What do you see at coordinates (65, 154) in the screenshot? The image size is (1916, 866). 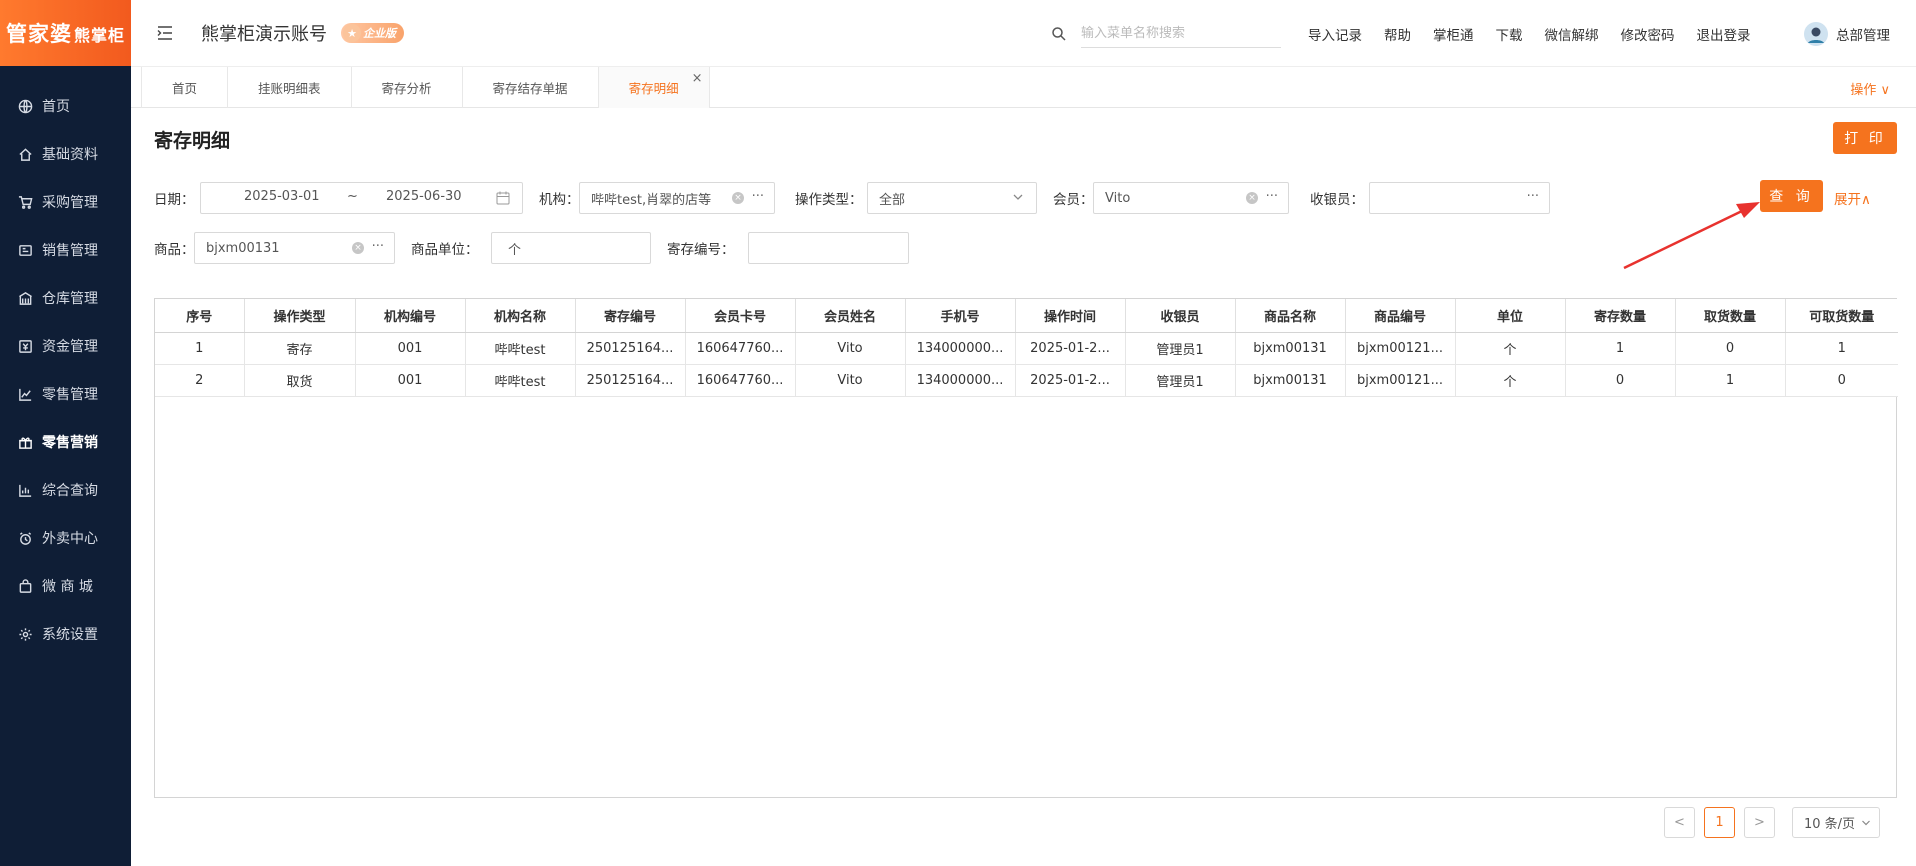 I see `sidebar-item-basic-data: 基础资料` at bounding box center [65, 154].